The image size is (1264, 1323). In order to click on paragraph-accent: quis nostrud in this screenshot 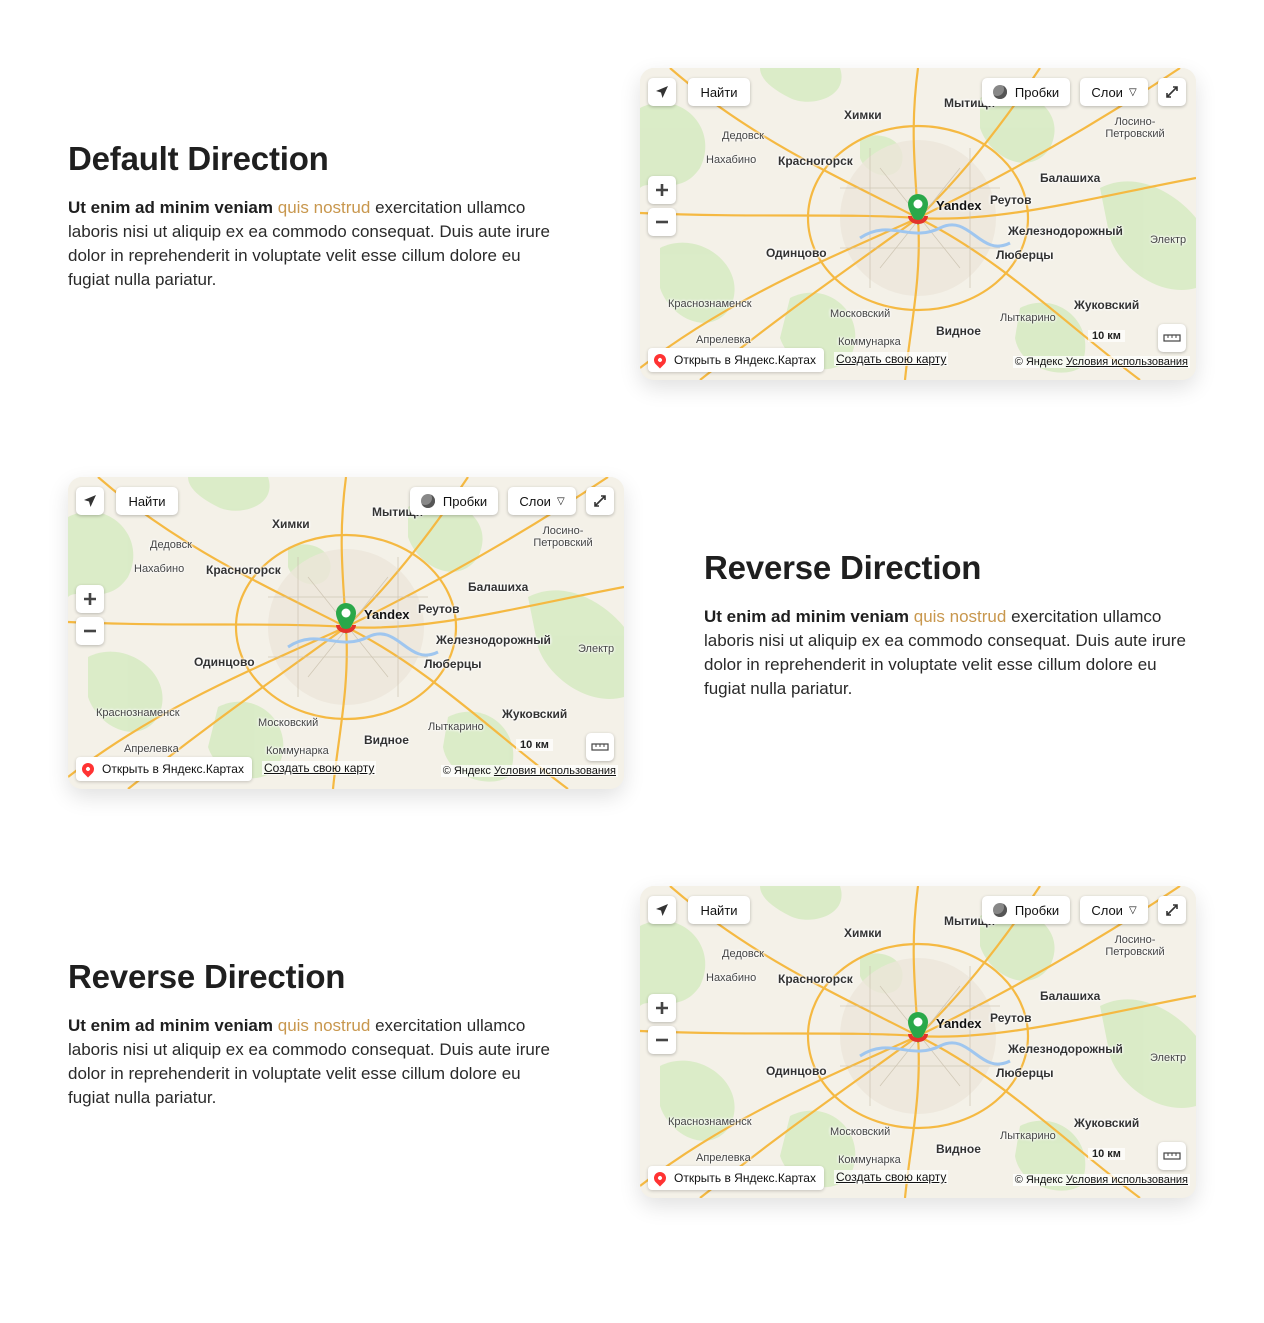, I will do `click(324, 207)`.